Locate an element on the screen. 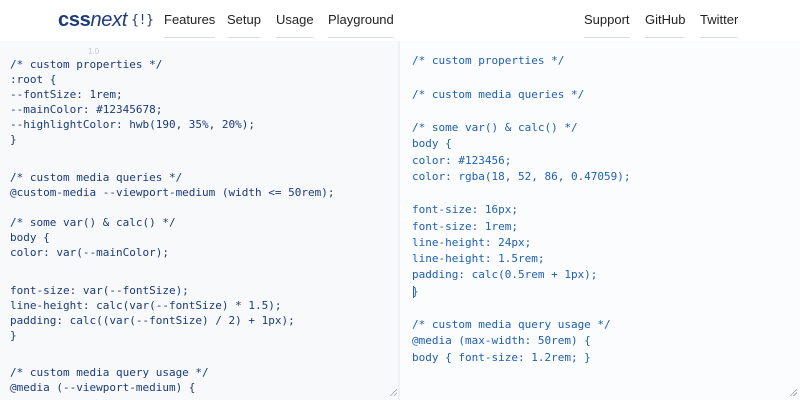  input-line-4: --mainColor: #12345678; is located at coordinates (86, 109).